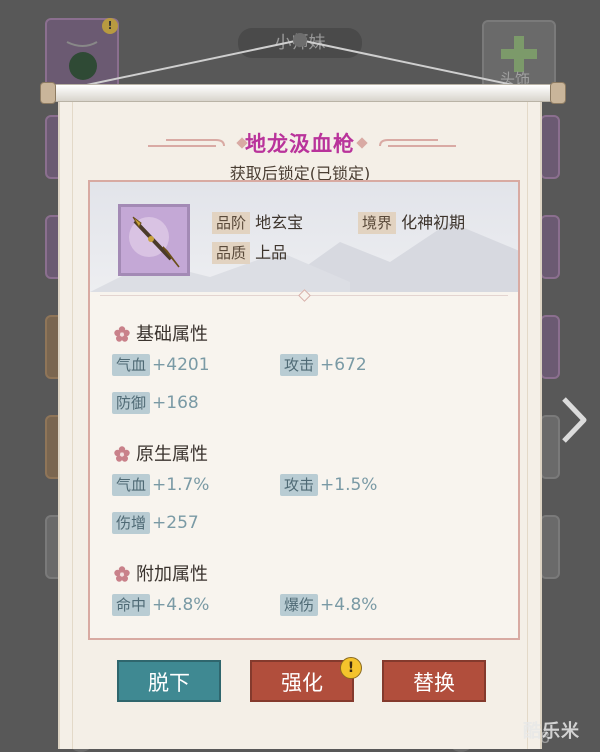 Image resolution: width=600 pixels, height=752 pixels. I want to click on stat-innate-hp: 气血 +1.7%, so click(160, 485).